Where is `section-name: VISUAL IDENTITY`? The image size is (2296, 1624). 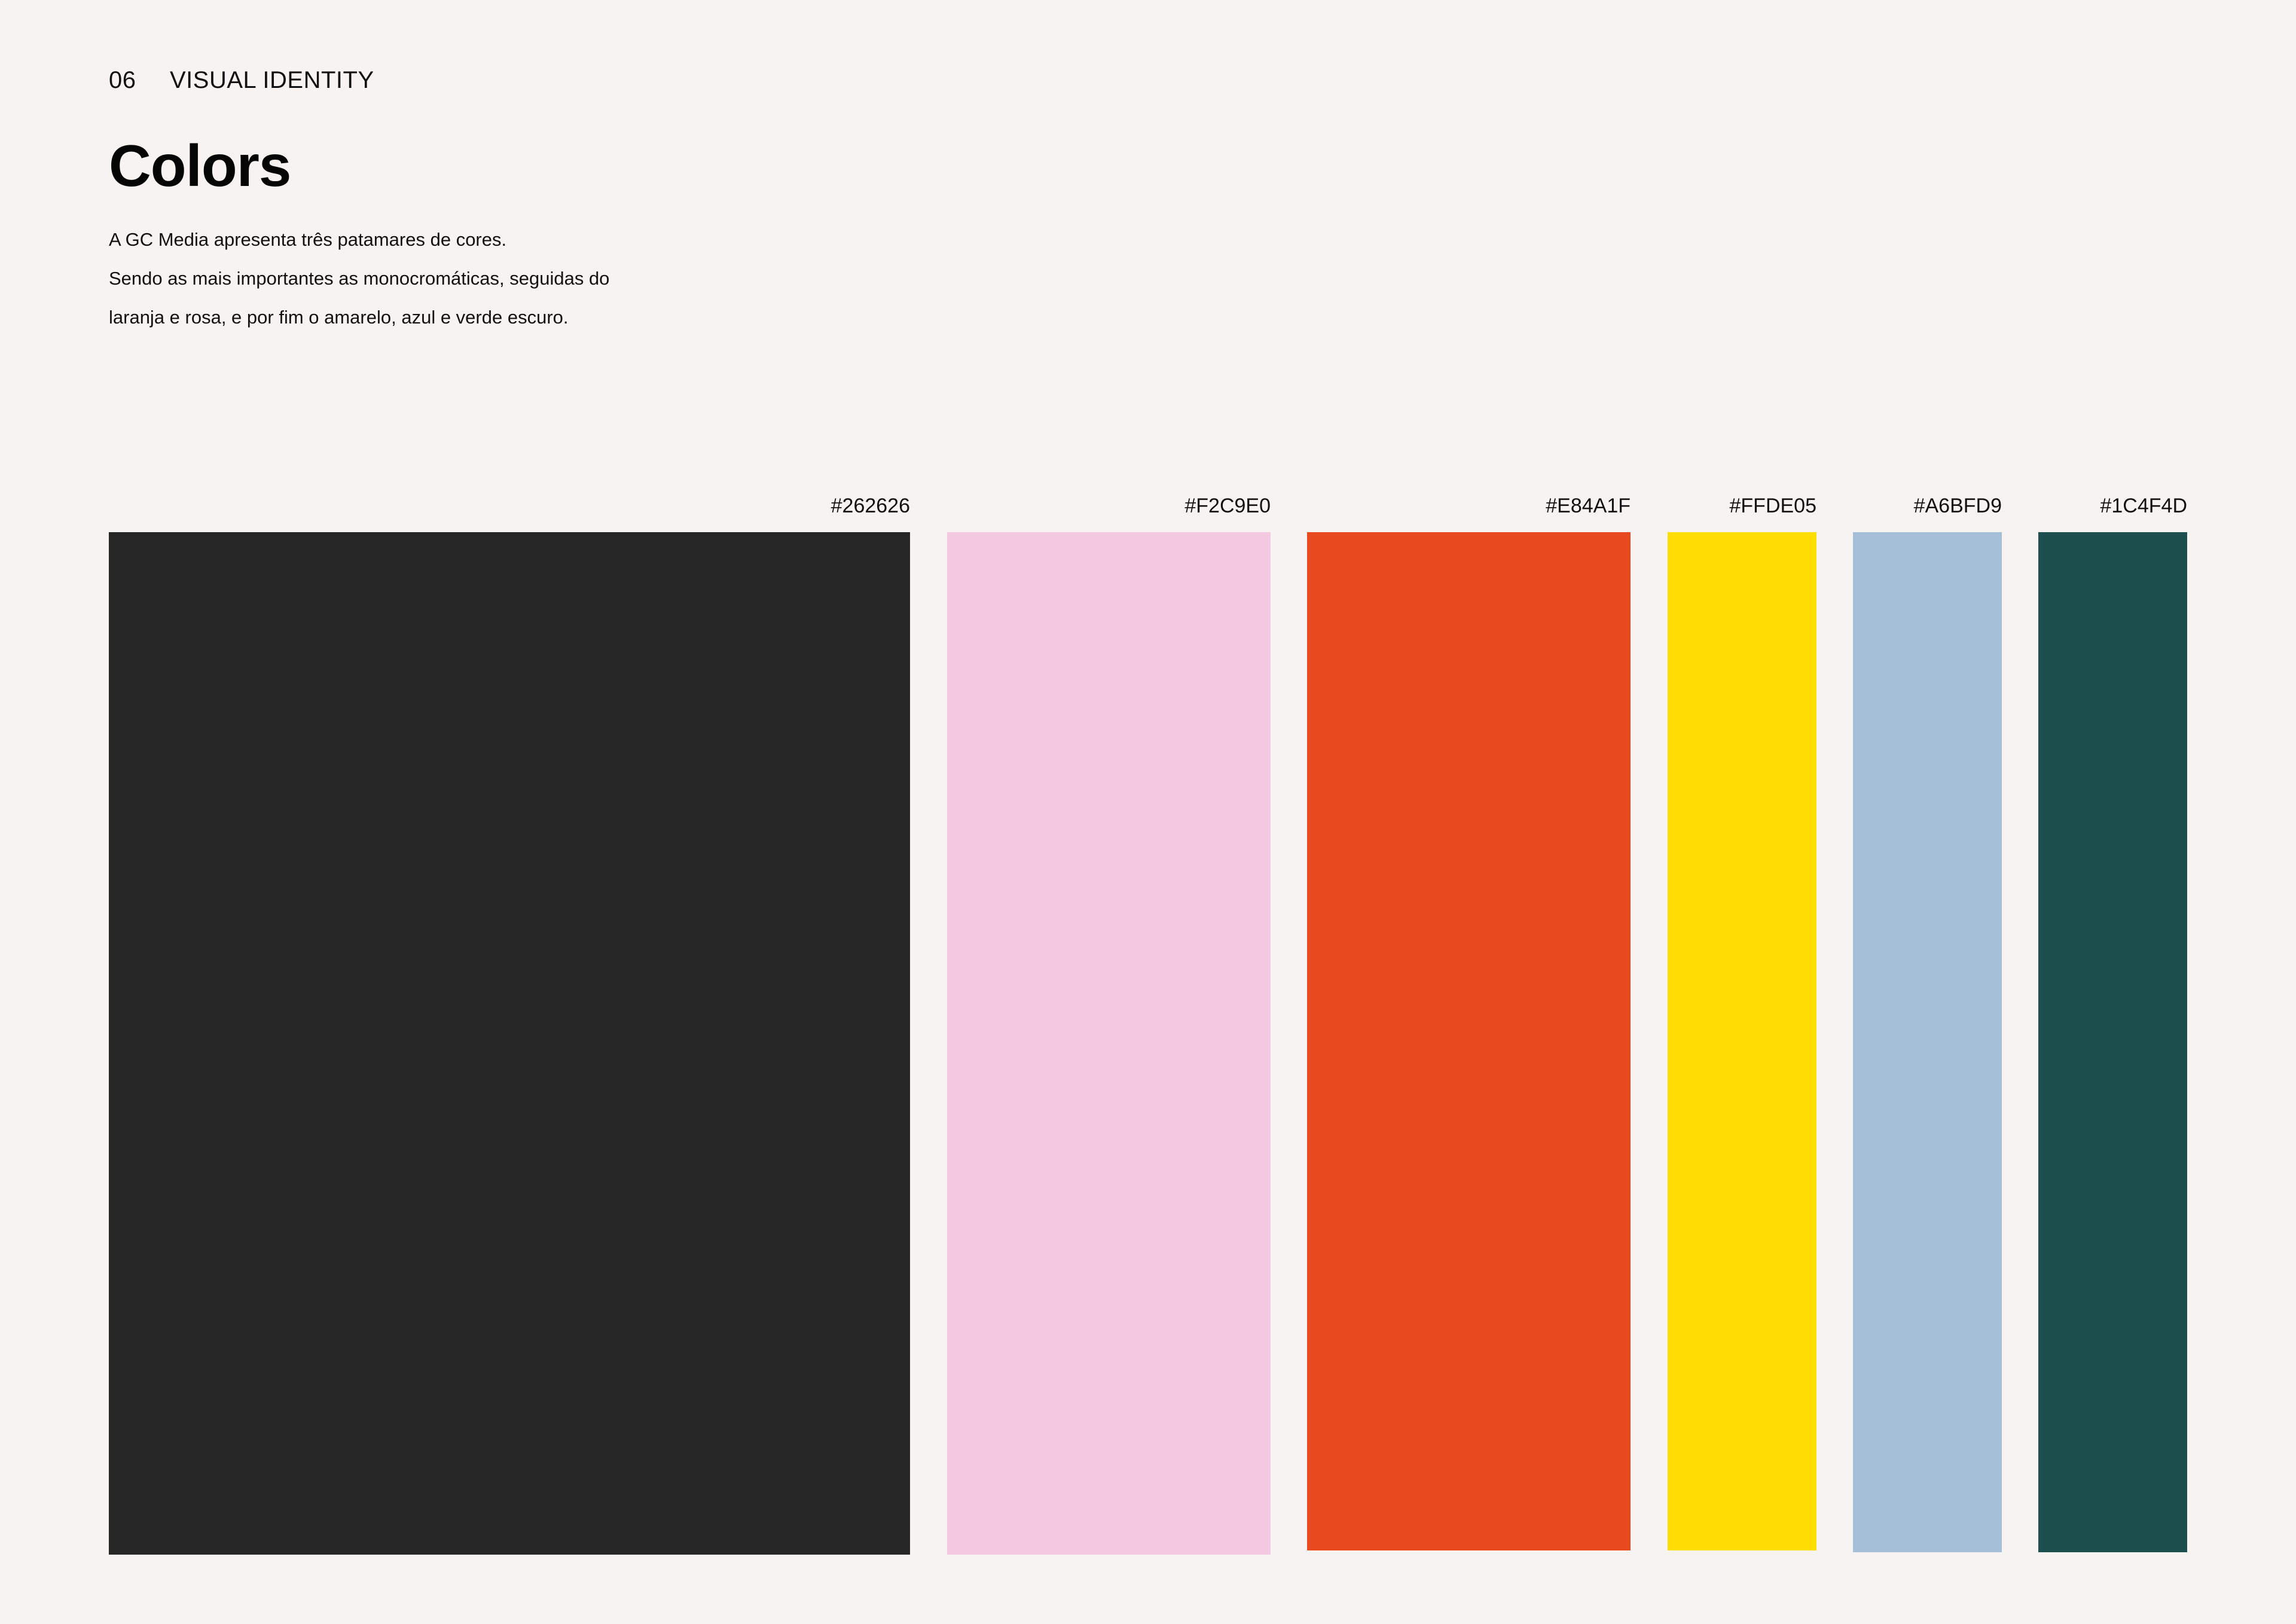 section-name: VISUAL IDENTITY is located at coordinates (272, 80).